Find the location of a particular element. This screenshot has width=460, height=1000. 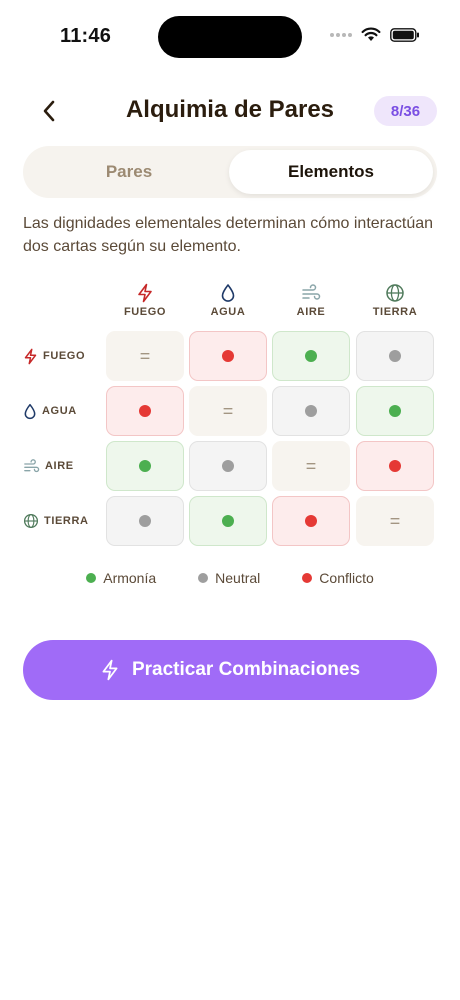

tab-elementos: Elementos is located at coordinates (331, 172).